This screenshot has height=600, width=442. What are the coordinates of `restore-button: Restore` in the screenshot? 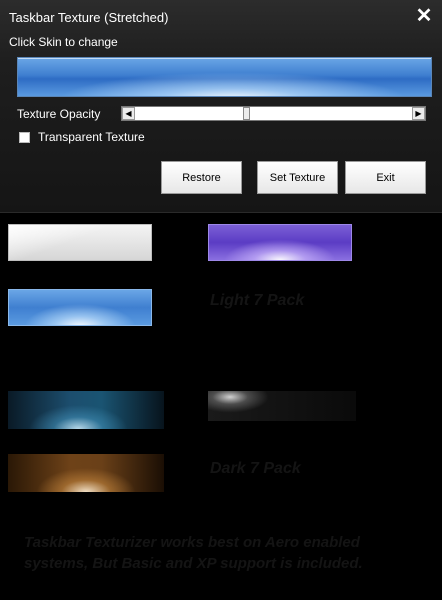 It's located at (201, 177).